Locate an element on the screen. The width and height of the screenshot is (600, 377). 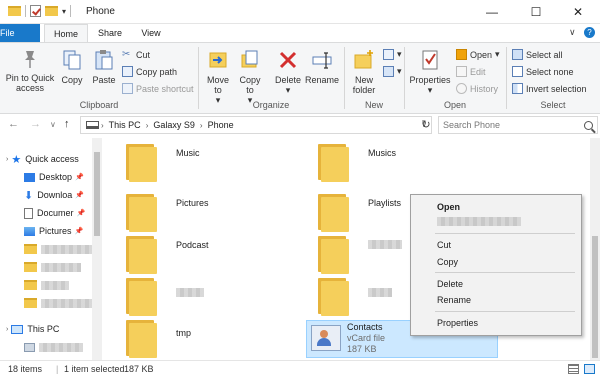
rename-icon is located at coordinates (322, 60).